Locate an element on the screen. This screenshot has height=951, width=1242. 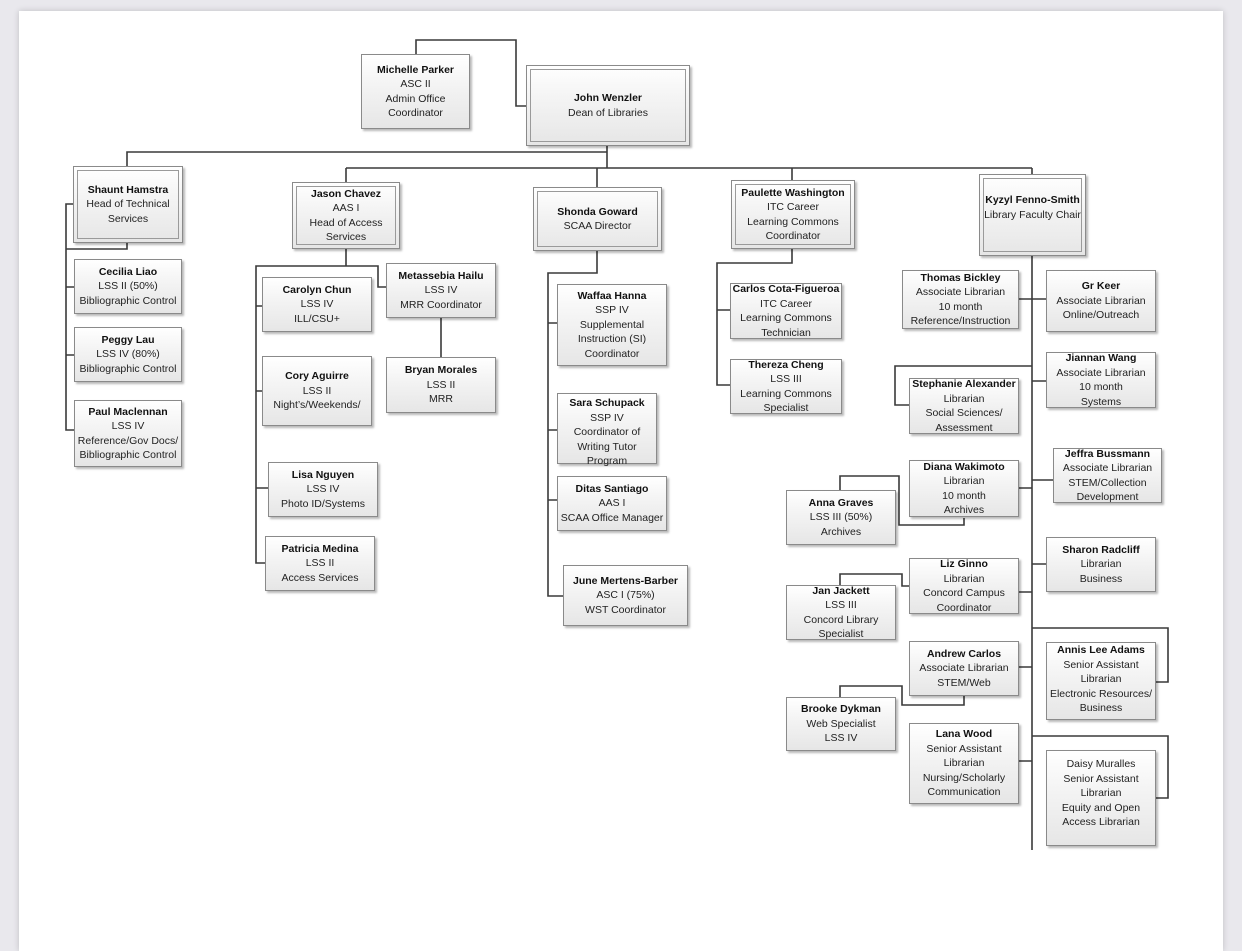
org-node-cory-aguirre: Cory Aguirre LSS II Night’s/Weekends/ is located at coordinates (317, 391).